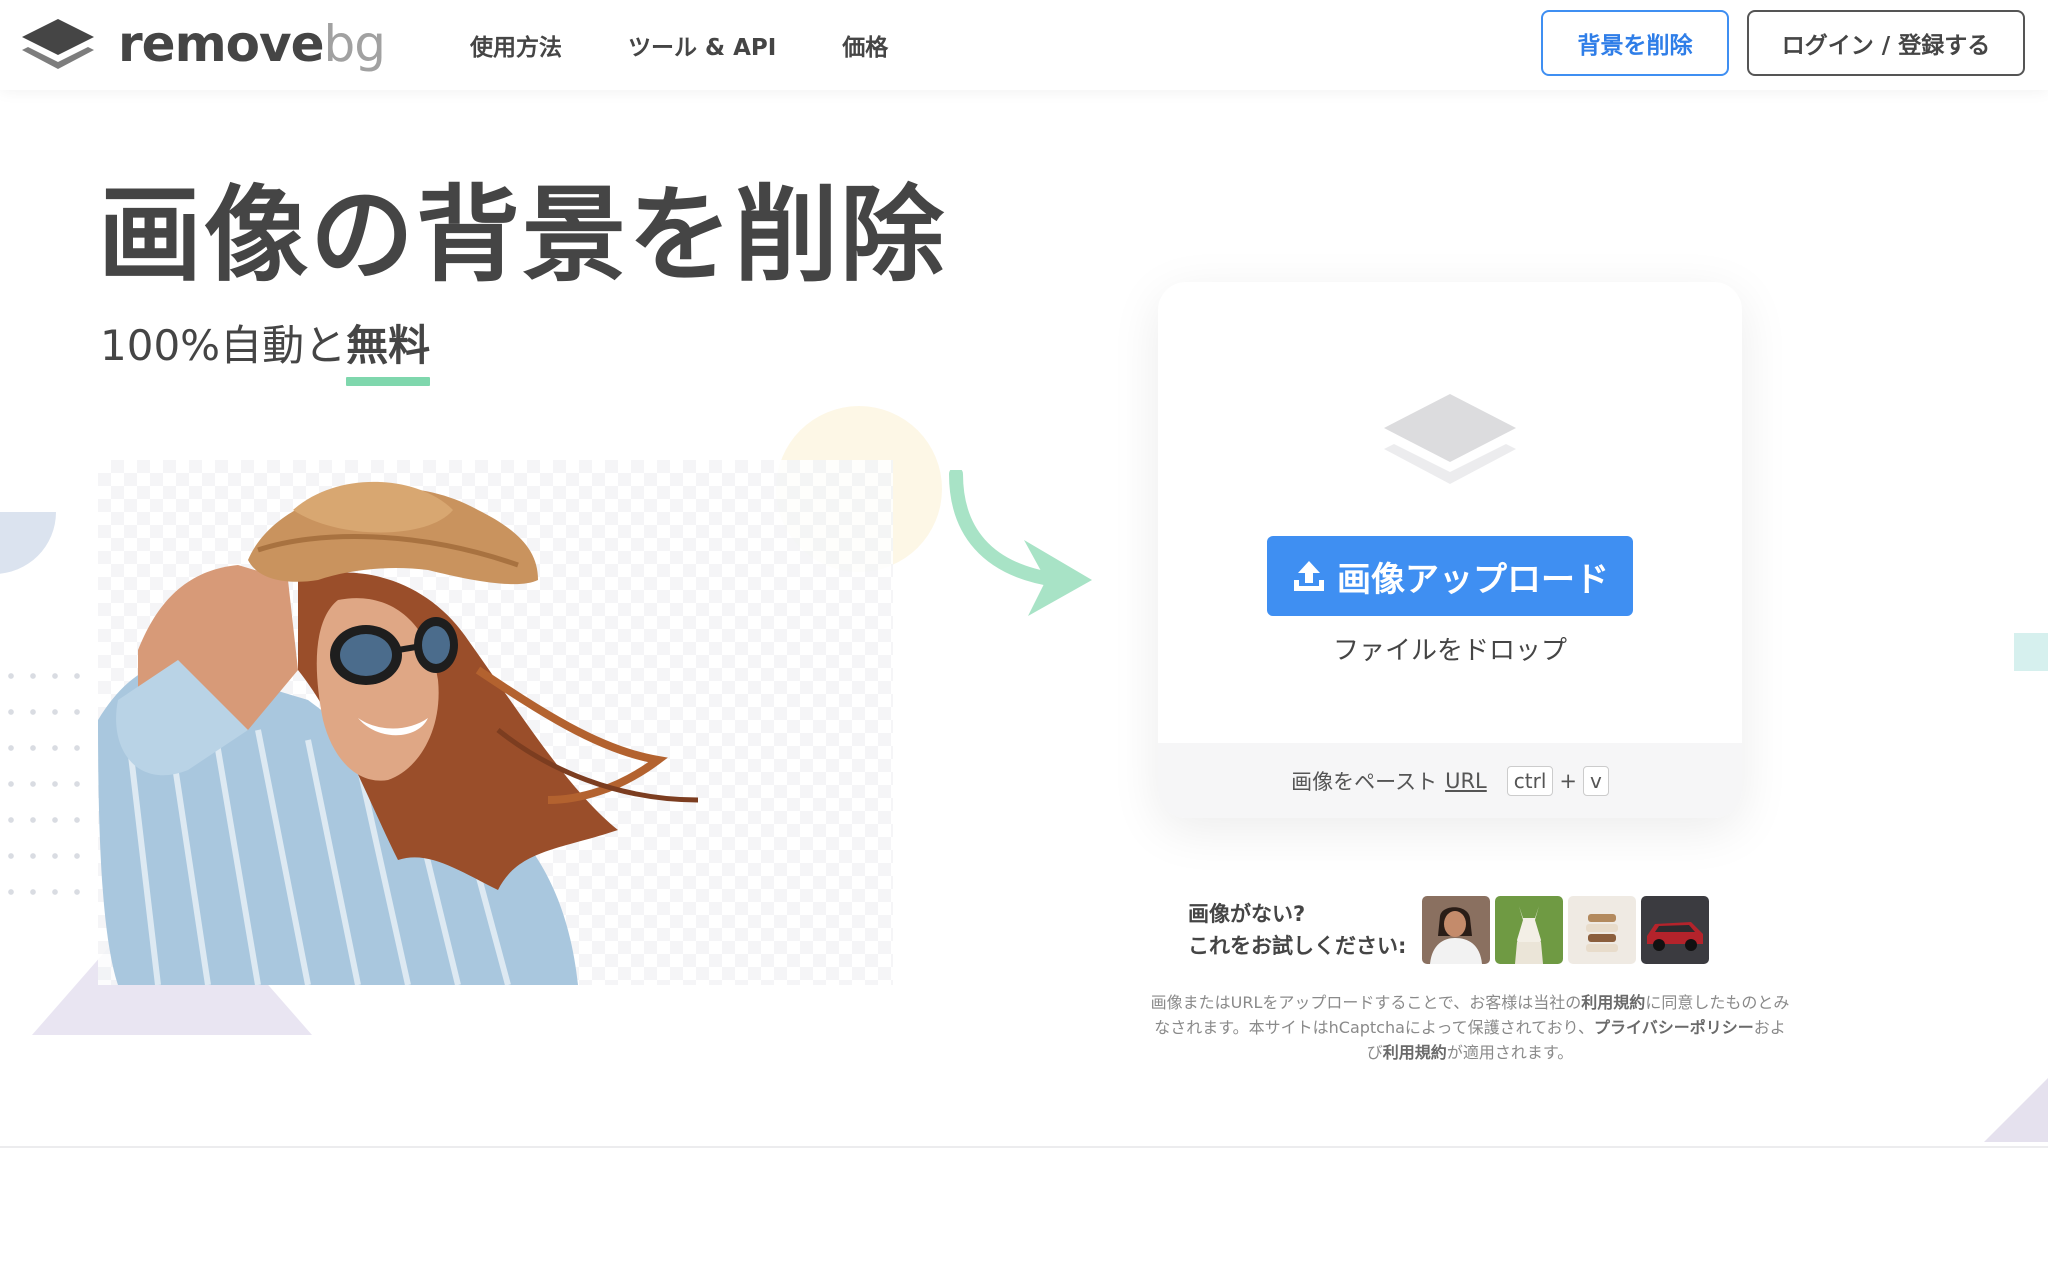  Describe the element at coordinates (1020, 543) in the screenshot. I see `curved-arrow-icon` at that location.